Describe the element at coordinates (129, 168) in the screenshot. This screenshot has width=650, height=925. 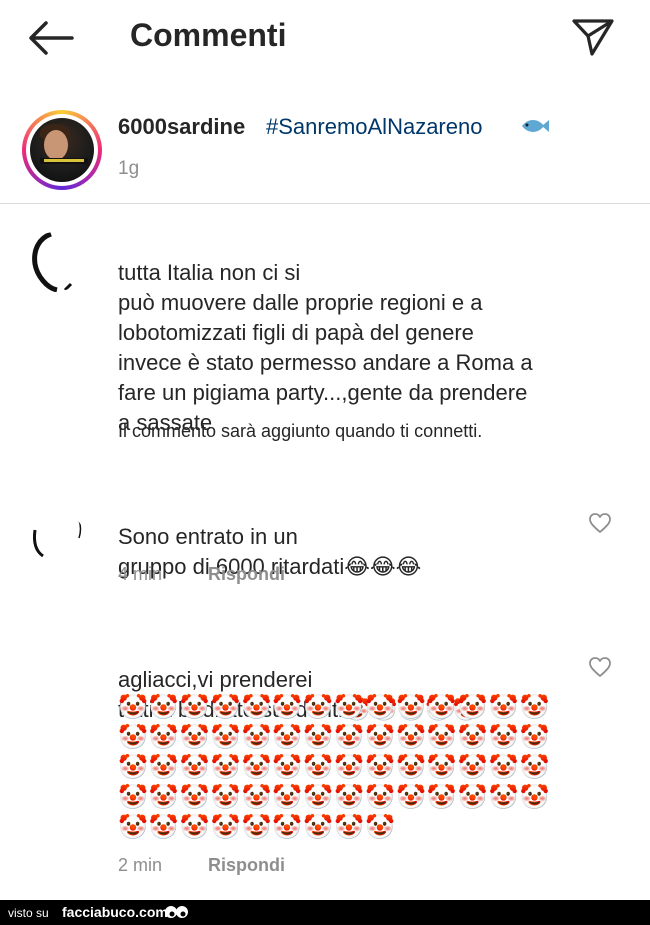
I see `post-timestamp: 1g` at that location.